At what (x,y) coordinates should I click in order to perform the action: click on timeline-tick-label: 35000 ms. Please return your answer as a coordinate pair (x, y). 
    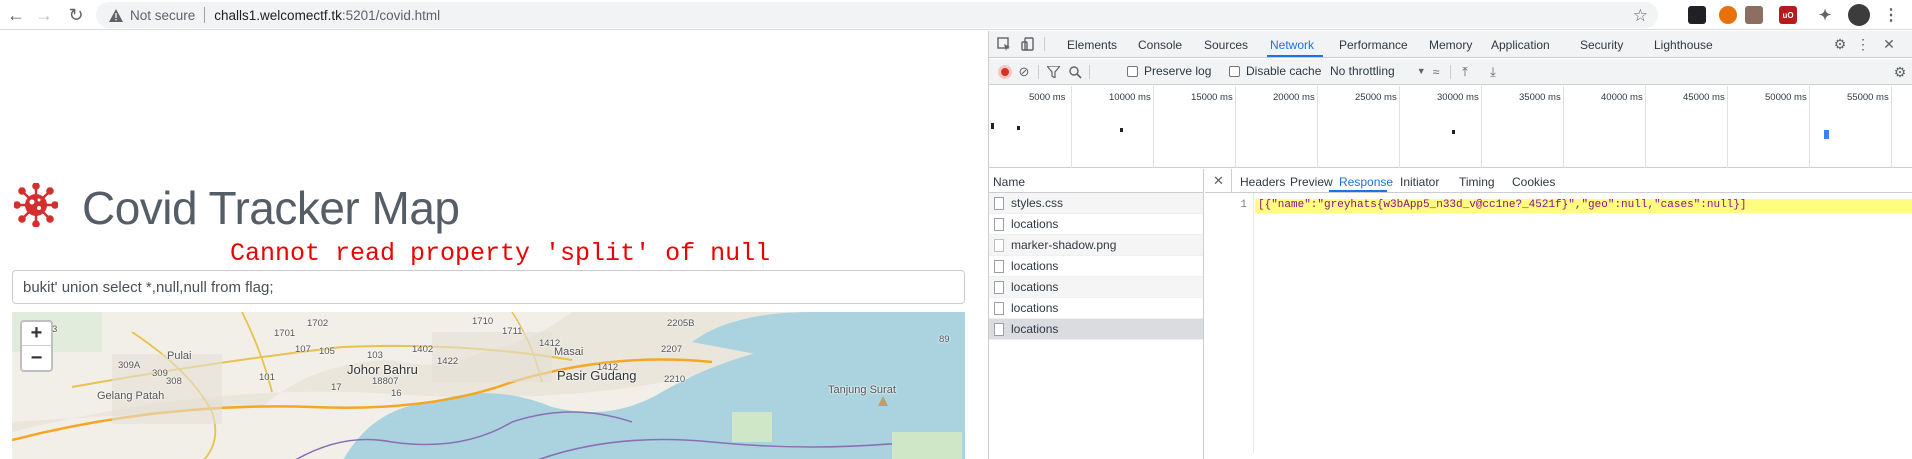
    Looking at the image, I should click on (1540, 97).